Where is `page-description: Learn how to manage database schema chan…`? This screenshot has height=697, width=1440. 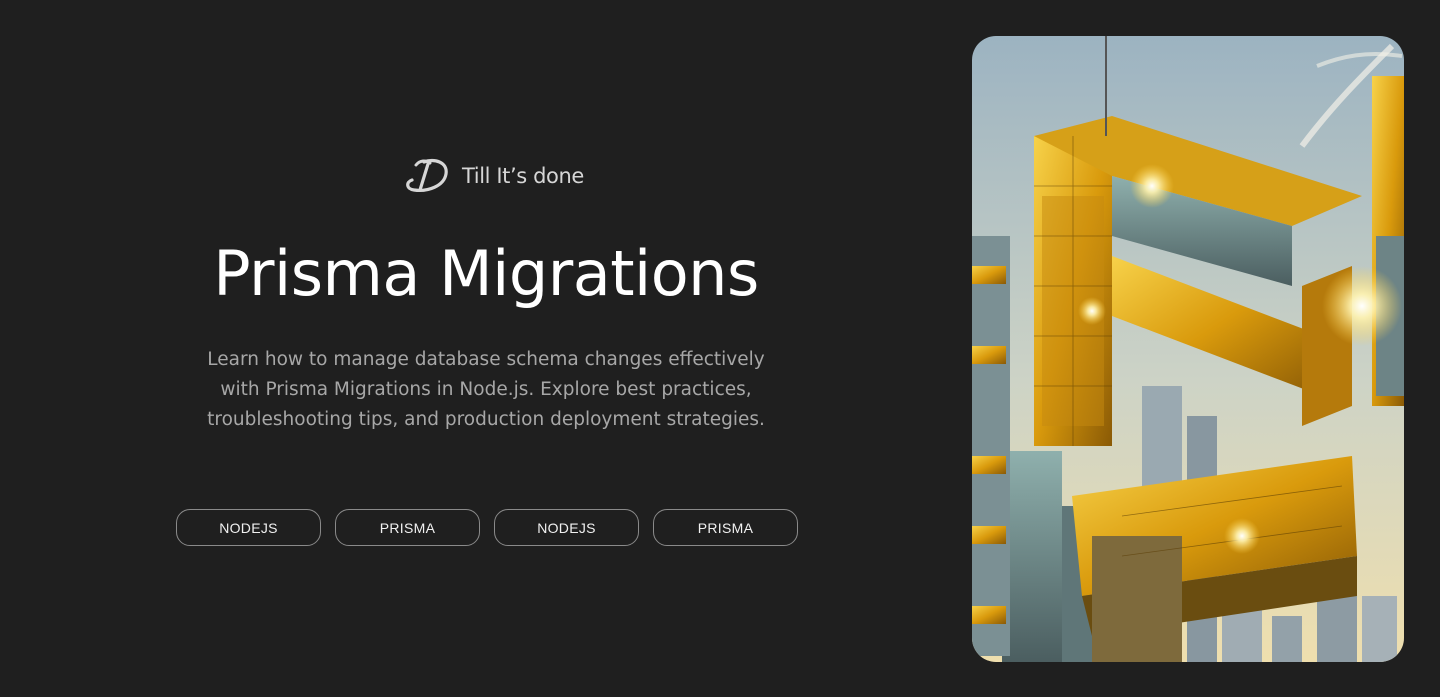
page-description: Learn how to manage database schema chan… is located at coordinates (486, 389).